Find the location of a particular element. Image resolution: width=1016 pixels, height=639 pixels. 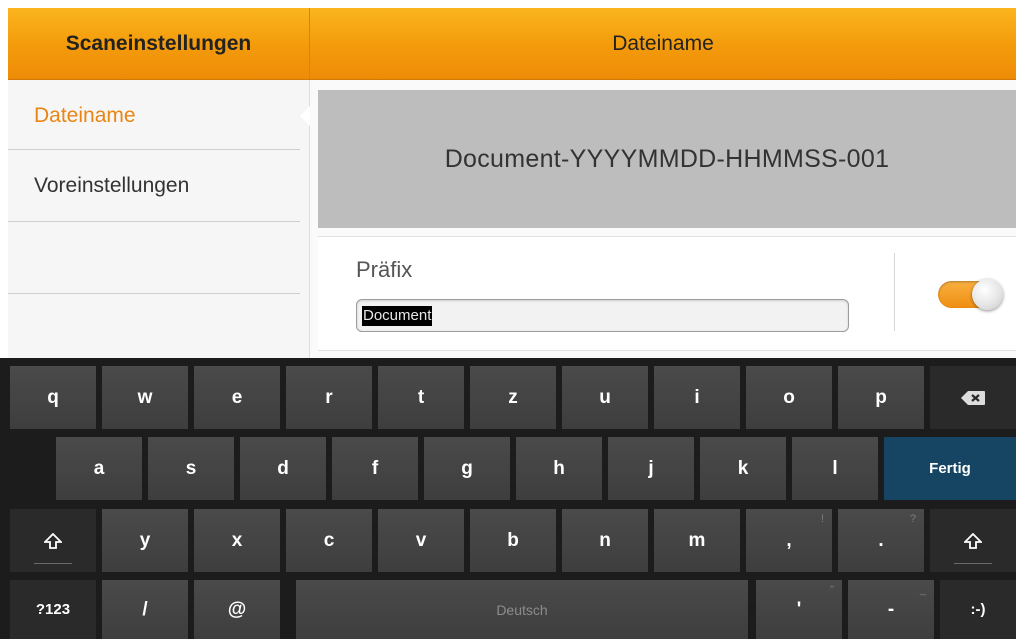

sidebar-item-label: Dateiname is located at coordinates (85, 115).